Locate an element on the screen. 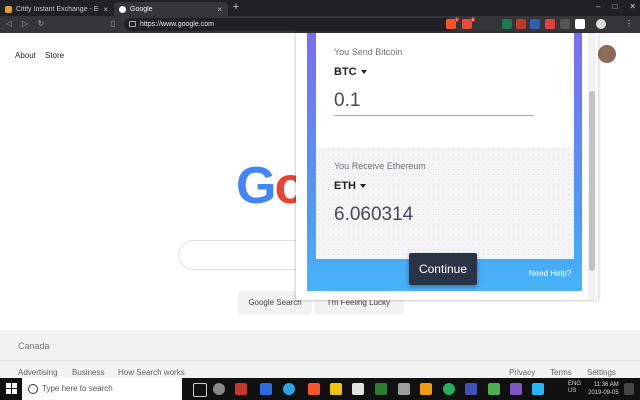 Image resolution: width=640 pixels, height=400 pixels. footer-link-privacy: Privacy is located at coordinates (522, 372).